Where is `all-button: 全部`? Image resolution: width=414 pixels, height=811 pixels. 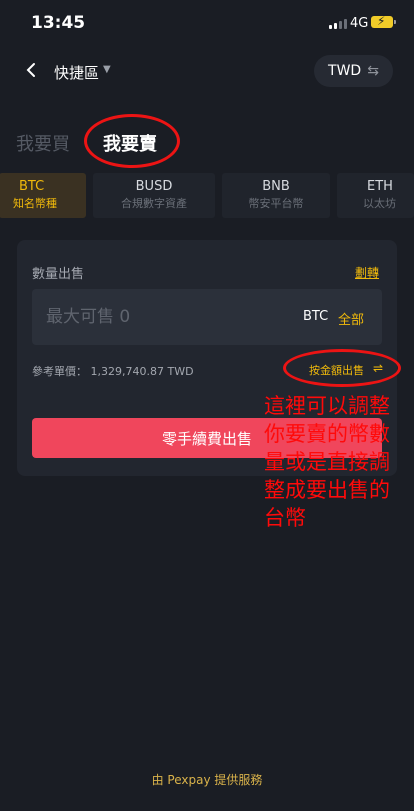
all-button: 全部 is located at coordinates (351, 318).